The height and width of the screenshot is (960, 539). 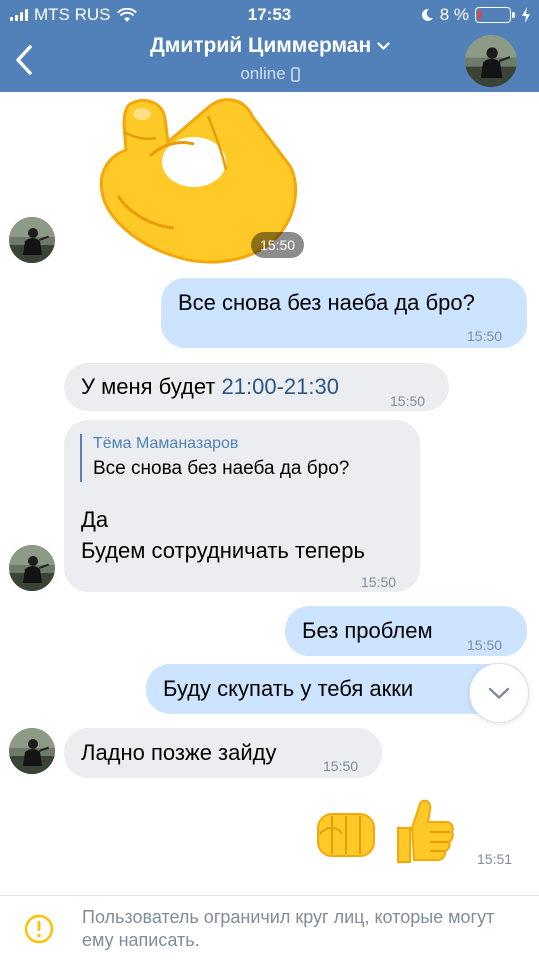 I want to click on message-text: Без проблем, so click(x=367, y=630).